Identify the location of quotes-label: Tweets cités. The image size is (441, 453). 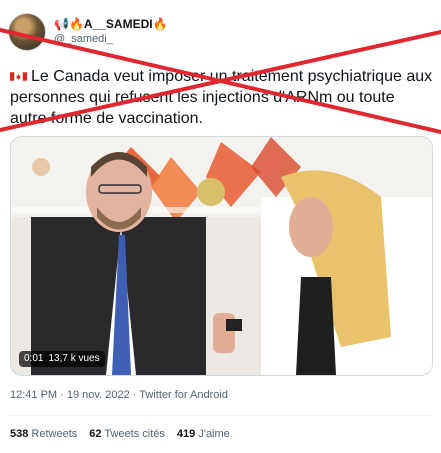
(134, 434).